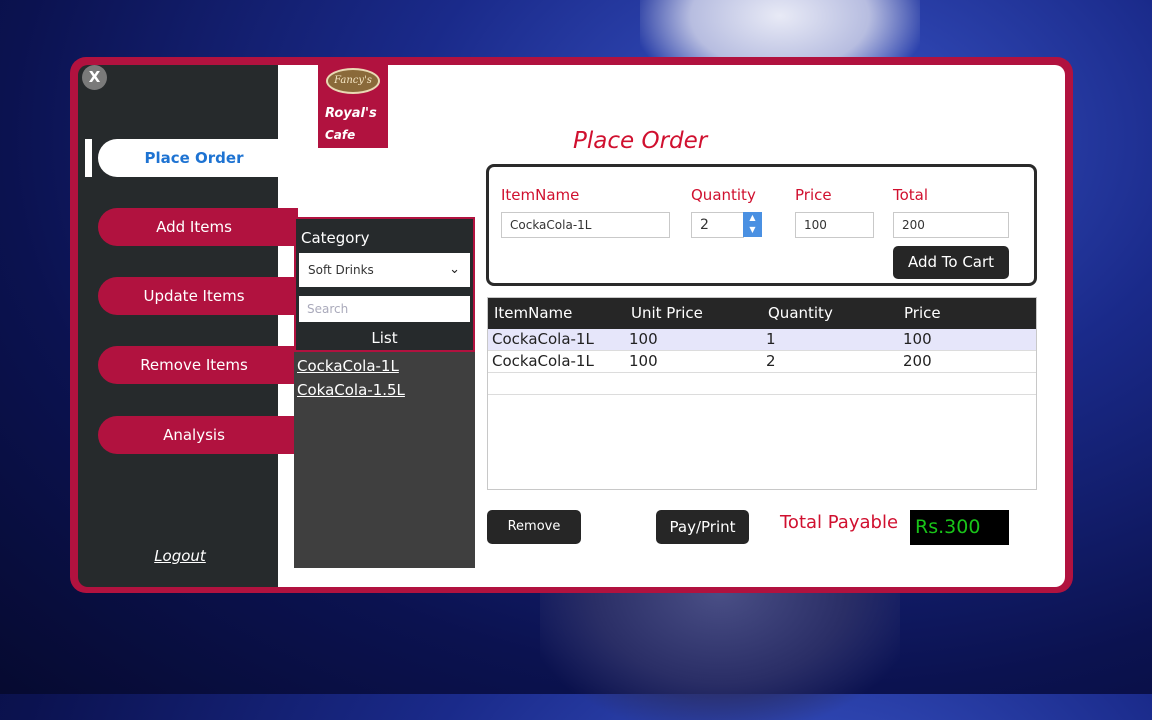  What do you see at coordinates (340, 135) in the screenshot?
I see `logo-subtitle: Cafe` at bounding box center [340, 135].